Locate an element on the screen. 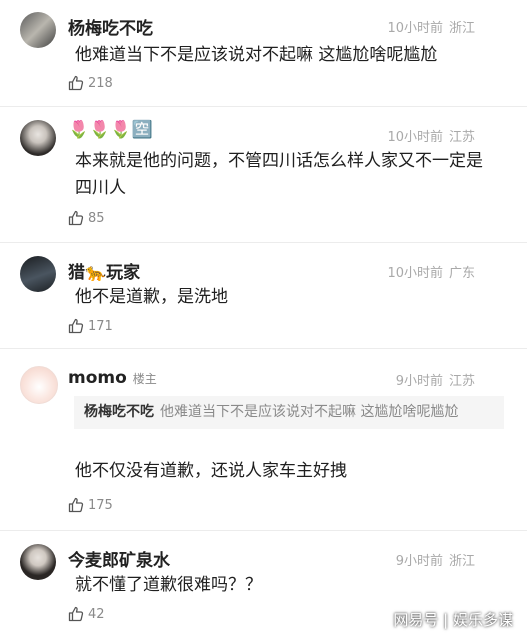 The image size is (527, 640). like-count: 42 is located at coordinates (96, 614).